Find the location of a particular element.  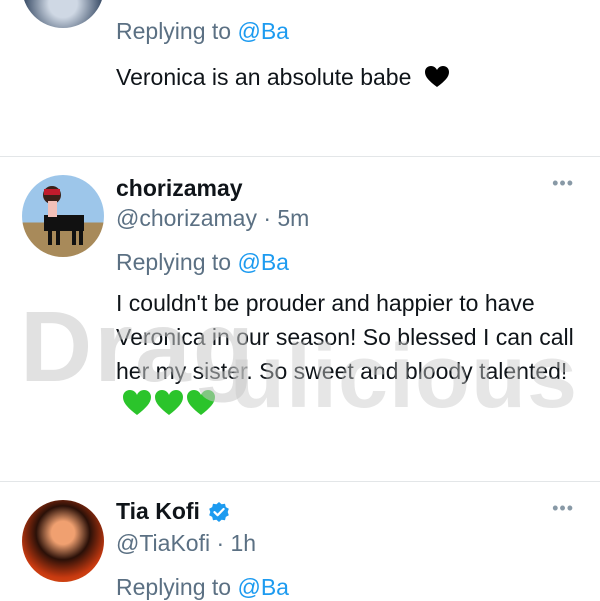

tweet-text: Veronica is an absolute babe is located at coordinates (351, 79).